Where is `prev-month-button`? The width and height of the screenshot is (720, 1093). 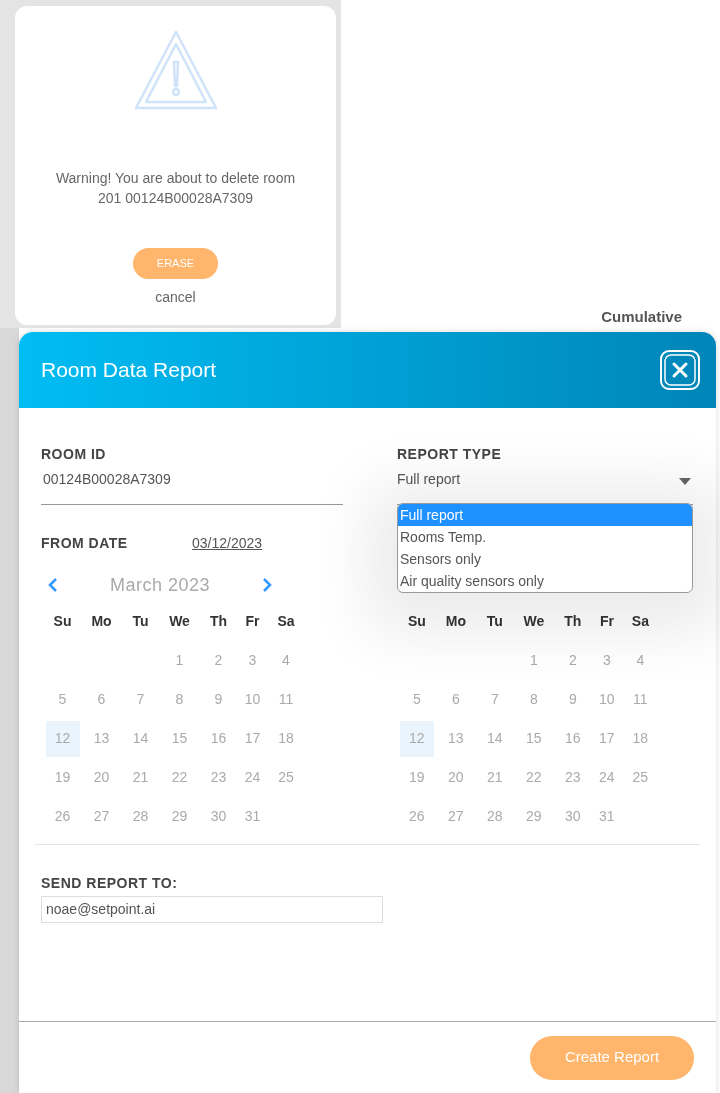
prev-month-button is located at coordinates (53, 585).